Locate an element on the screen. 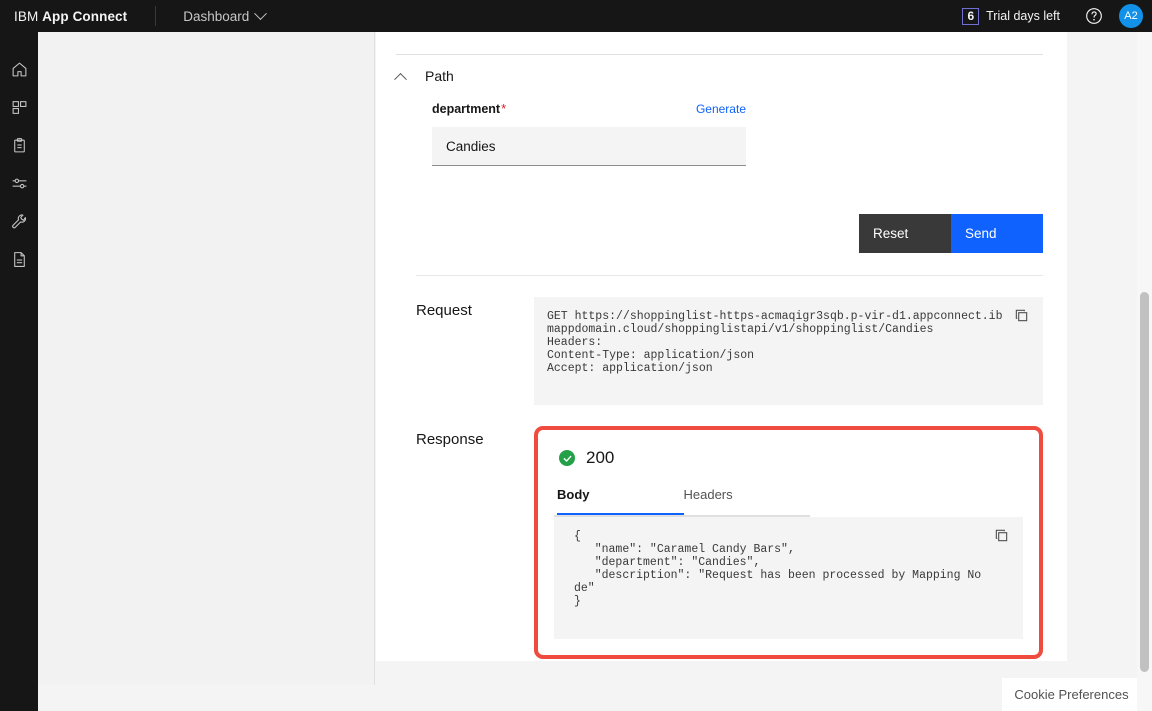 Image resolution: width=1152 pixels, height=711 pixels. nav-dashboard: Dashboard is located at coordinates (225, 15).